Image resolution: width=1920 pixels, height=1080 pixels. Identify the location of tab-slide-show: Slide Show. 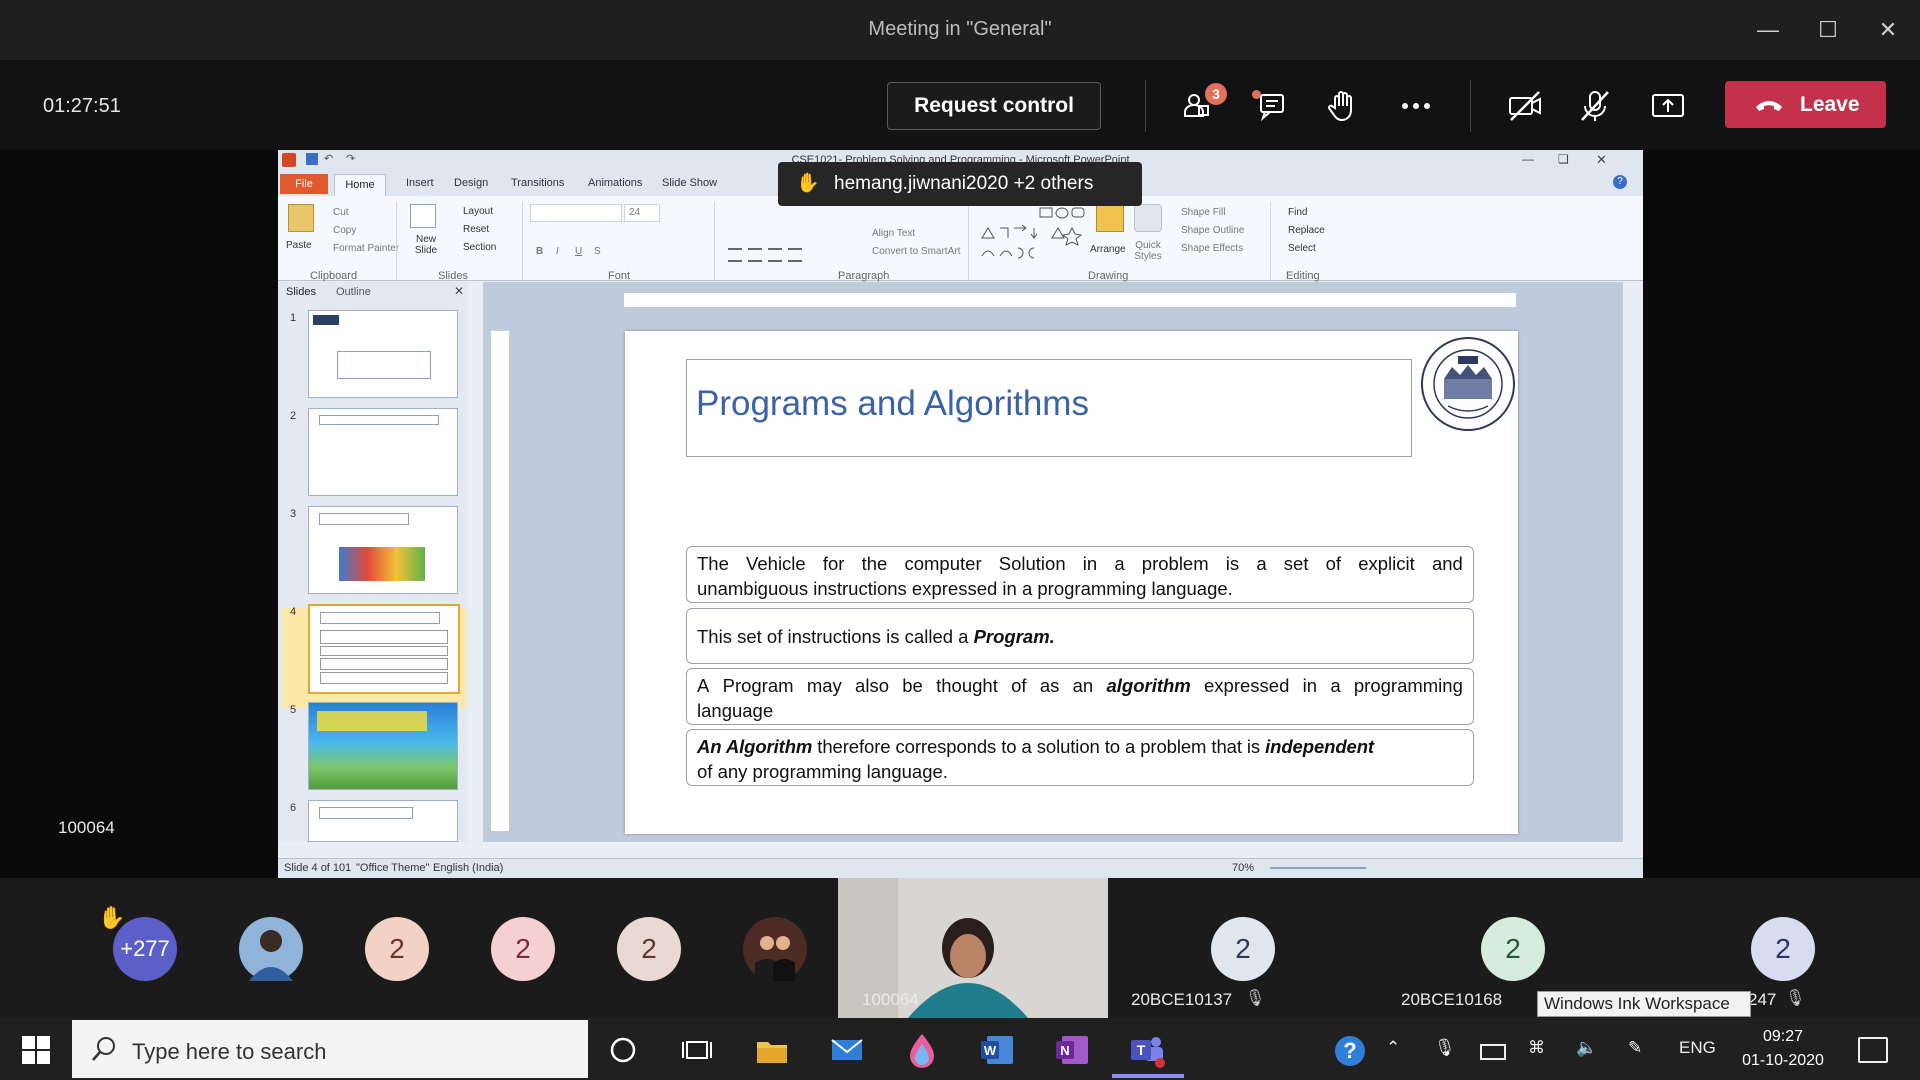
(689, 183).